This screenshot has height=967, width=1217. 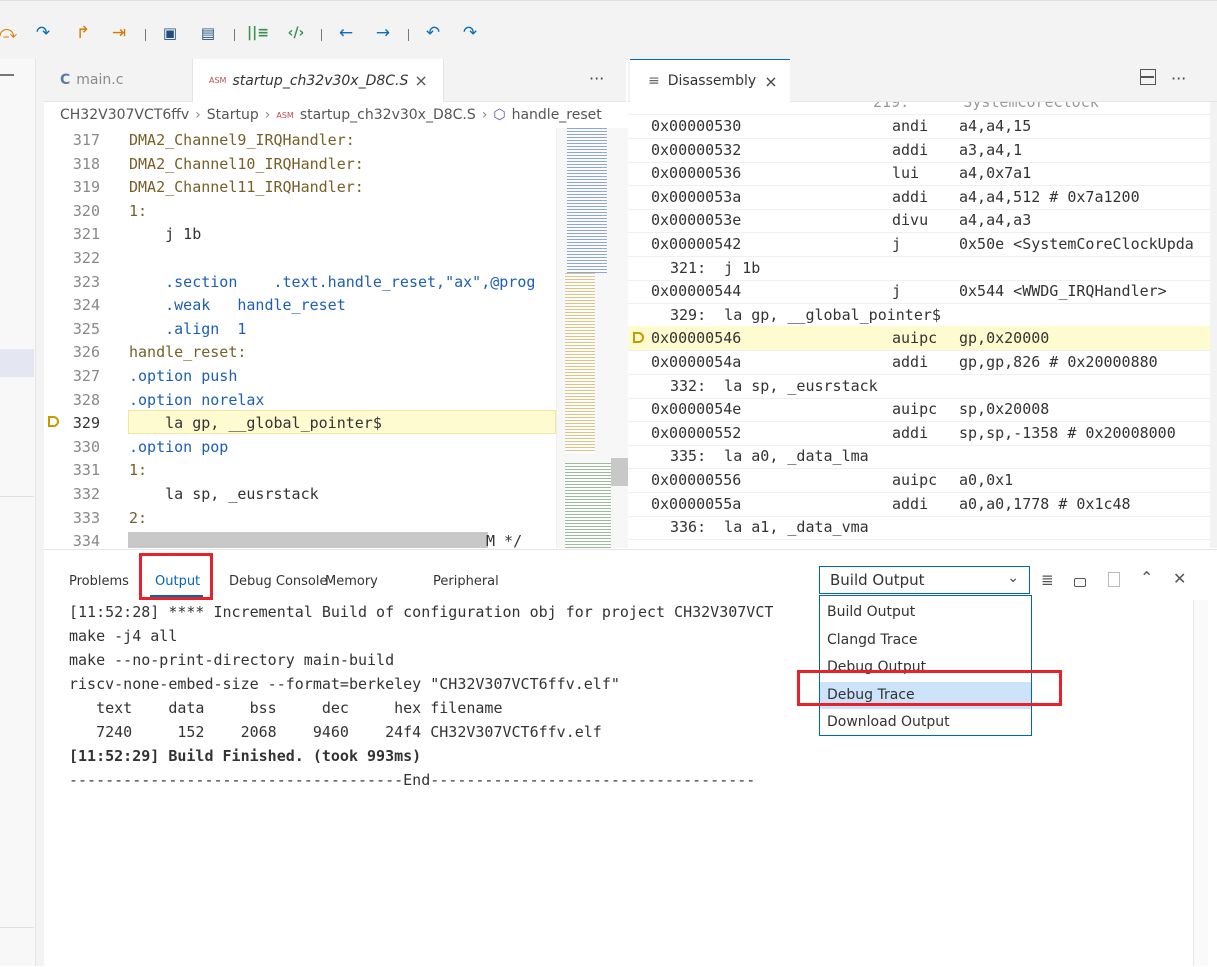 What do you see at coordinates (557, 115) in the screenshot?
I see `breadcrumb-symbol: handle_reset` at bounding box center [557, 115].